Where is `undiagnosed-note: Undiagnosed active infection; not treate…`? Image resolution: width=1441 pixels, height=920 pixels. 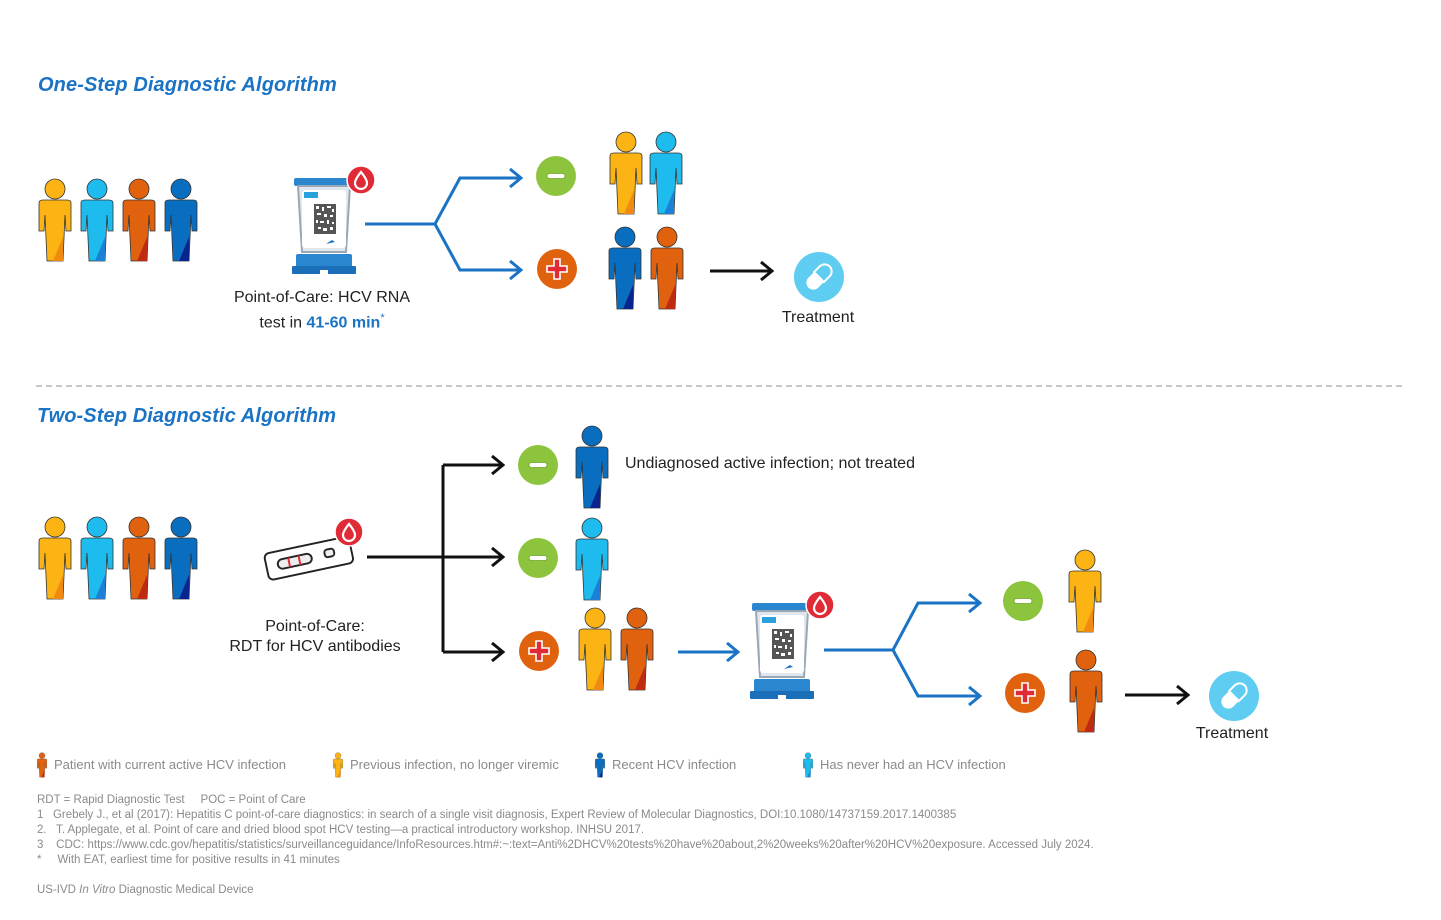 undiagnosed-note: Undiagnosed active infection; not treate… is located at coordinates (770, 463).